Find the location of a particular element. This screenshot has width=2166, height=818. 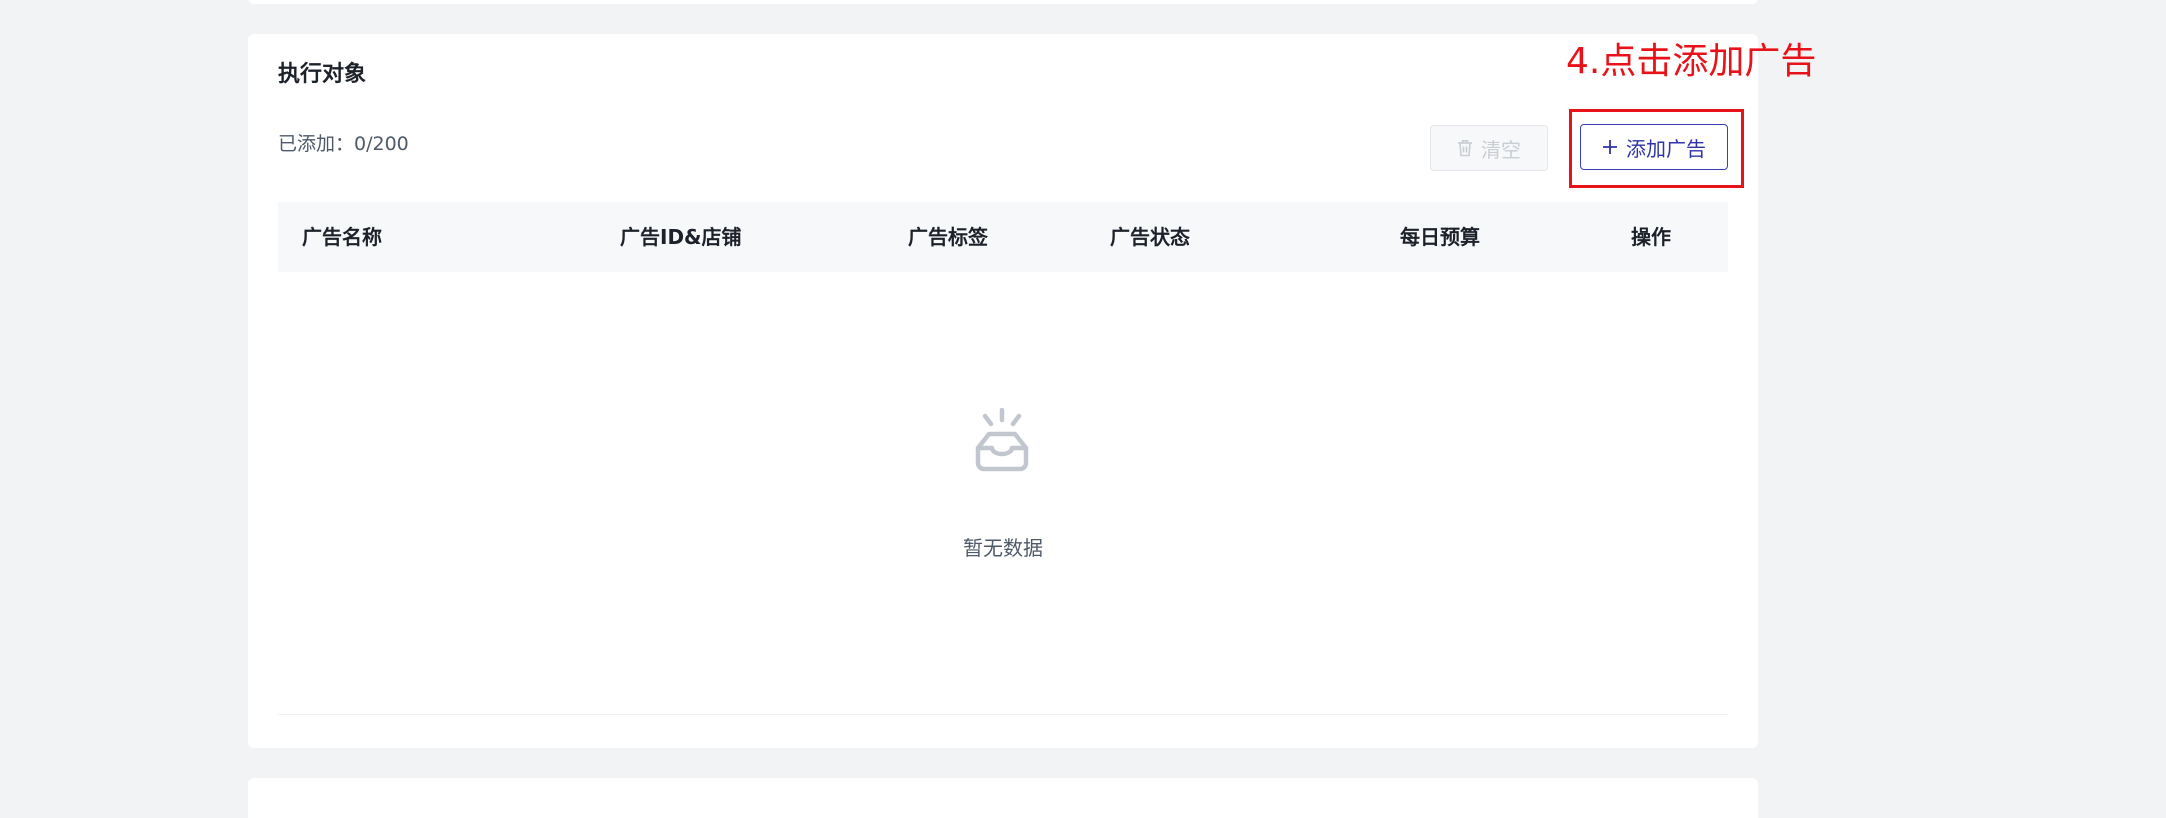

annotation-text: 4.点击添加广告 is located at coordinates (1691, 61).